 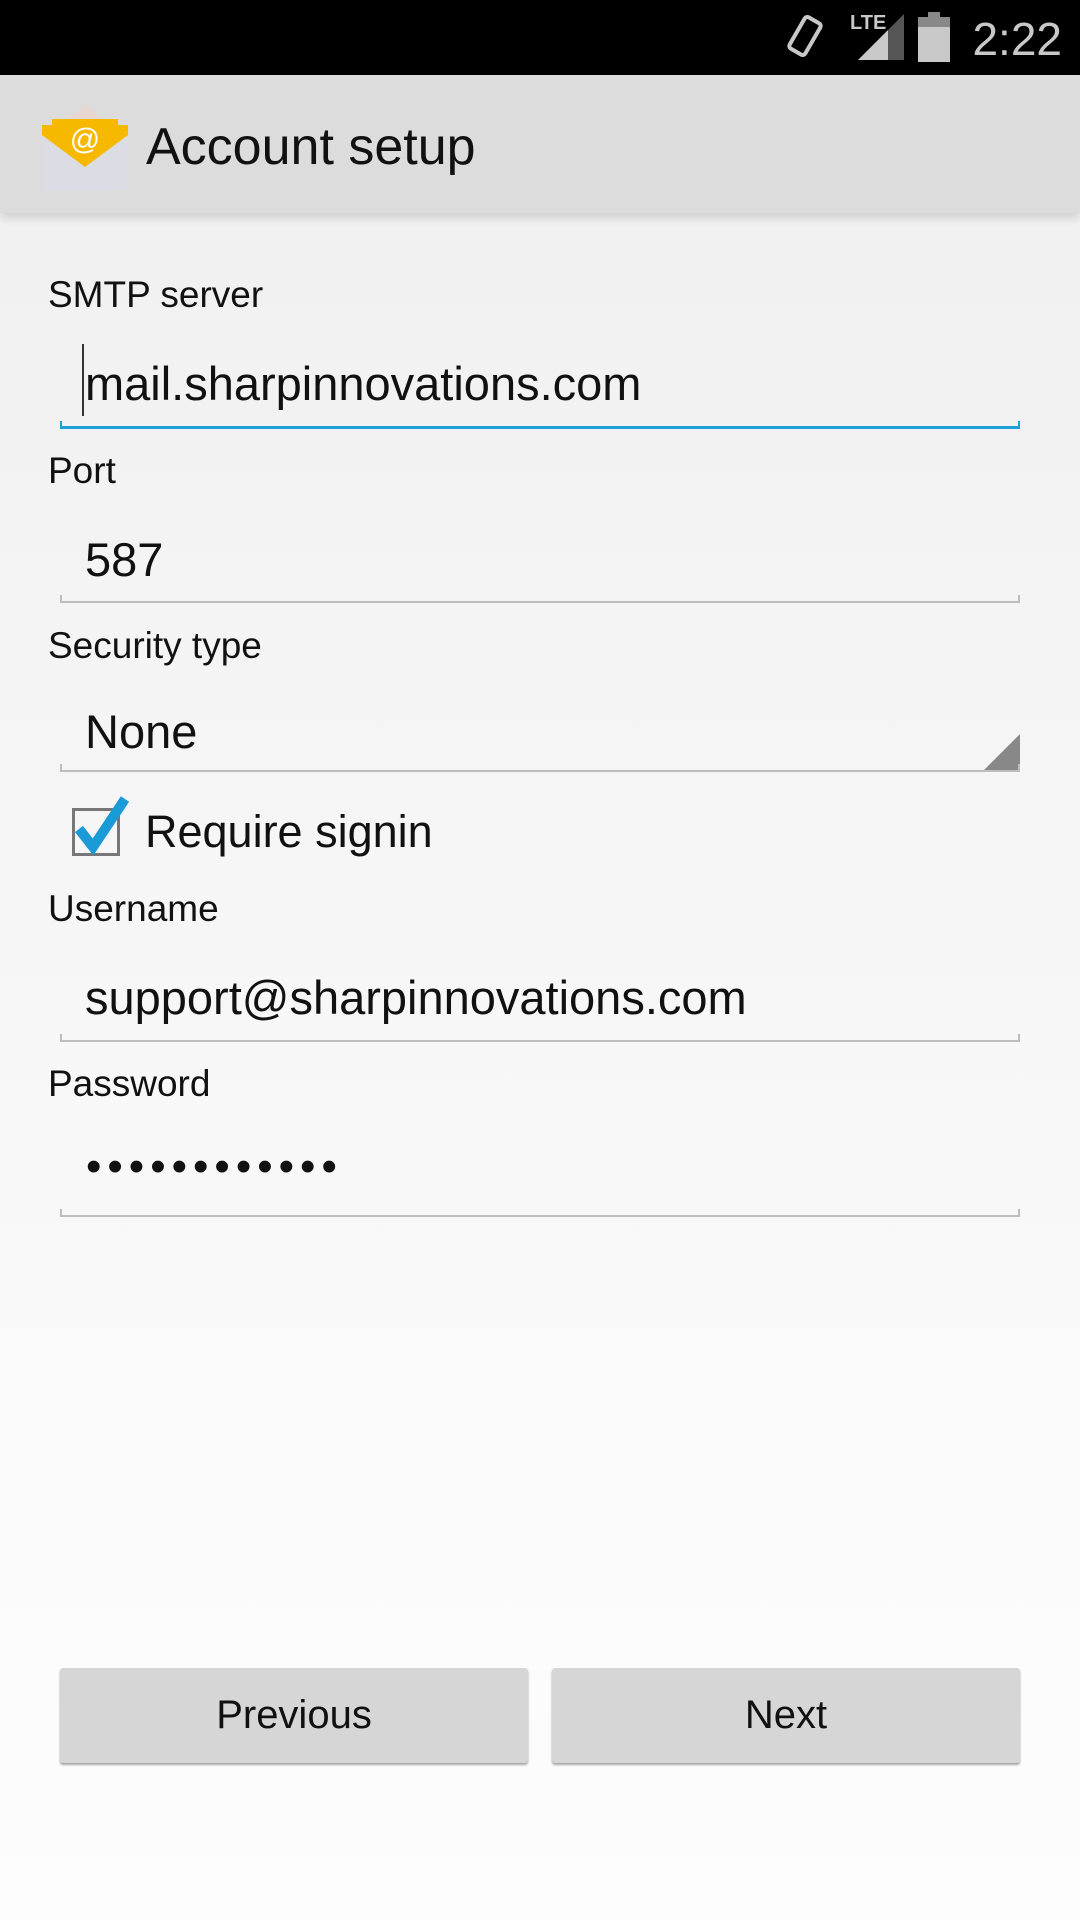 I want to click on smtp-server-input: mail.sharpinnovations.com, so click(x=363, y=383).